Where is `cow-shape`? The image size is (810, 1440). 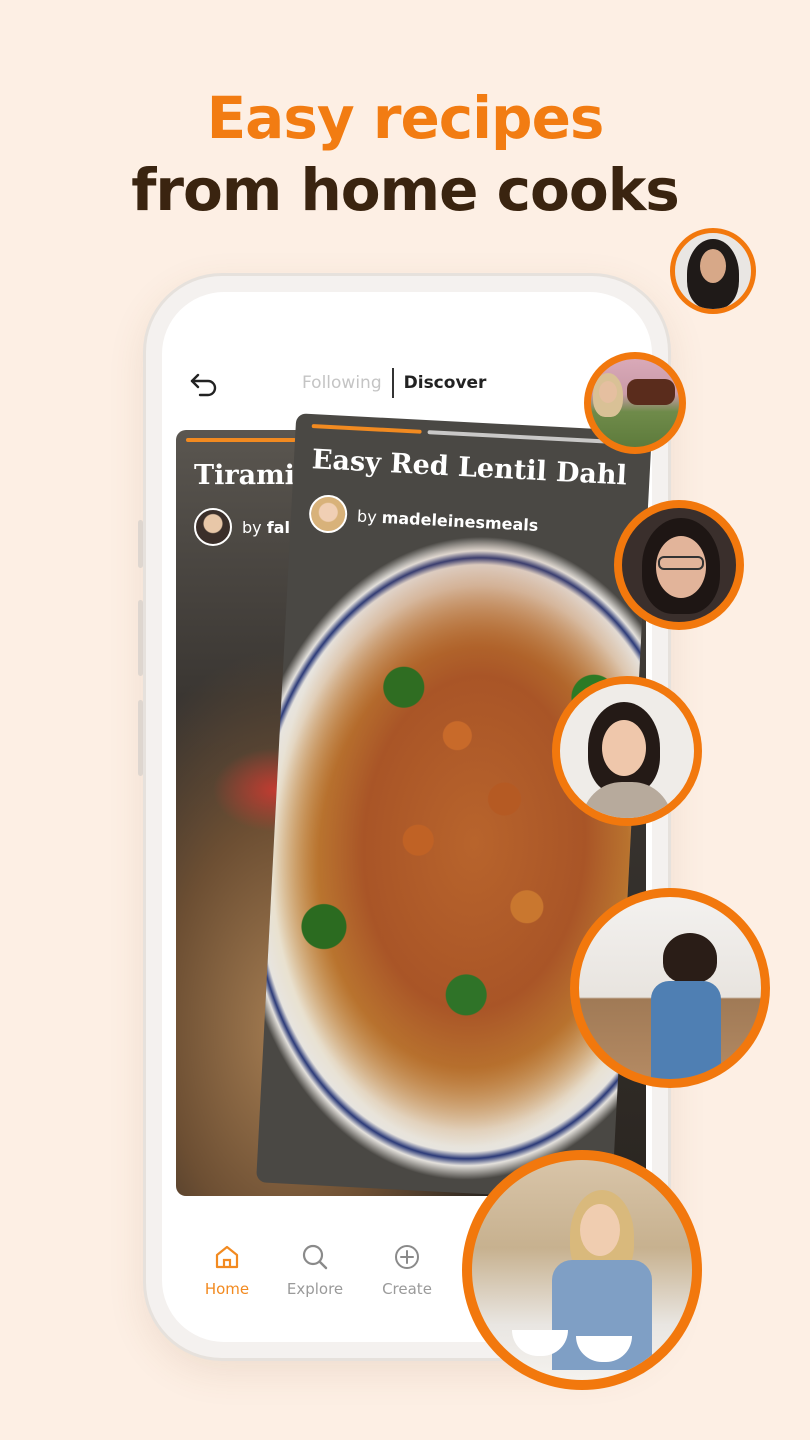 cow-shape is located at coordinates (651, 392).